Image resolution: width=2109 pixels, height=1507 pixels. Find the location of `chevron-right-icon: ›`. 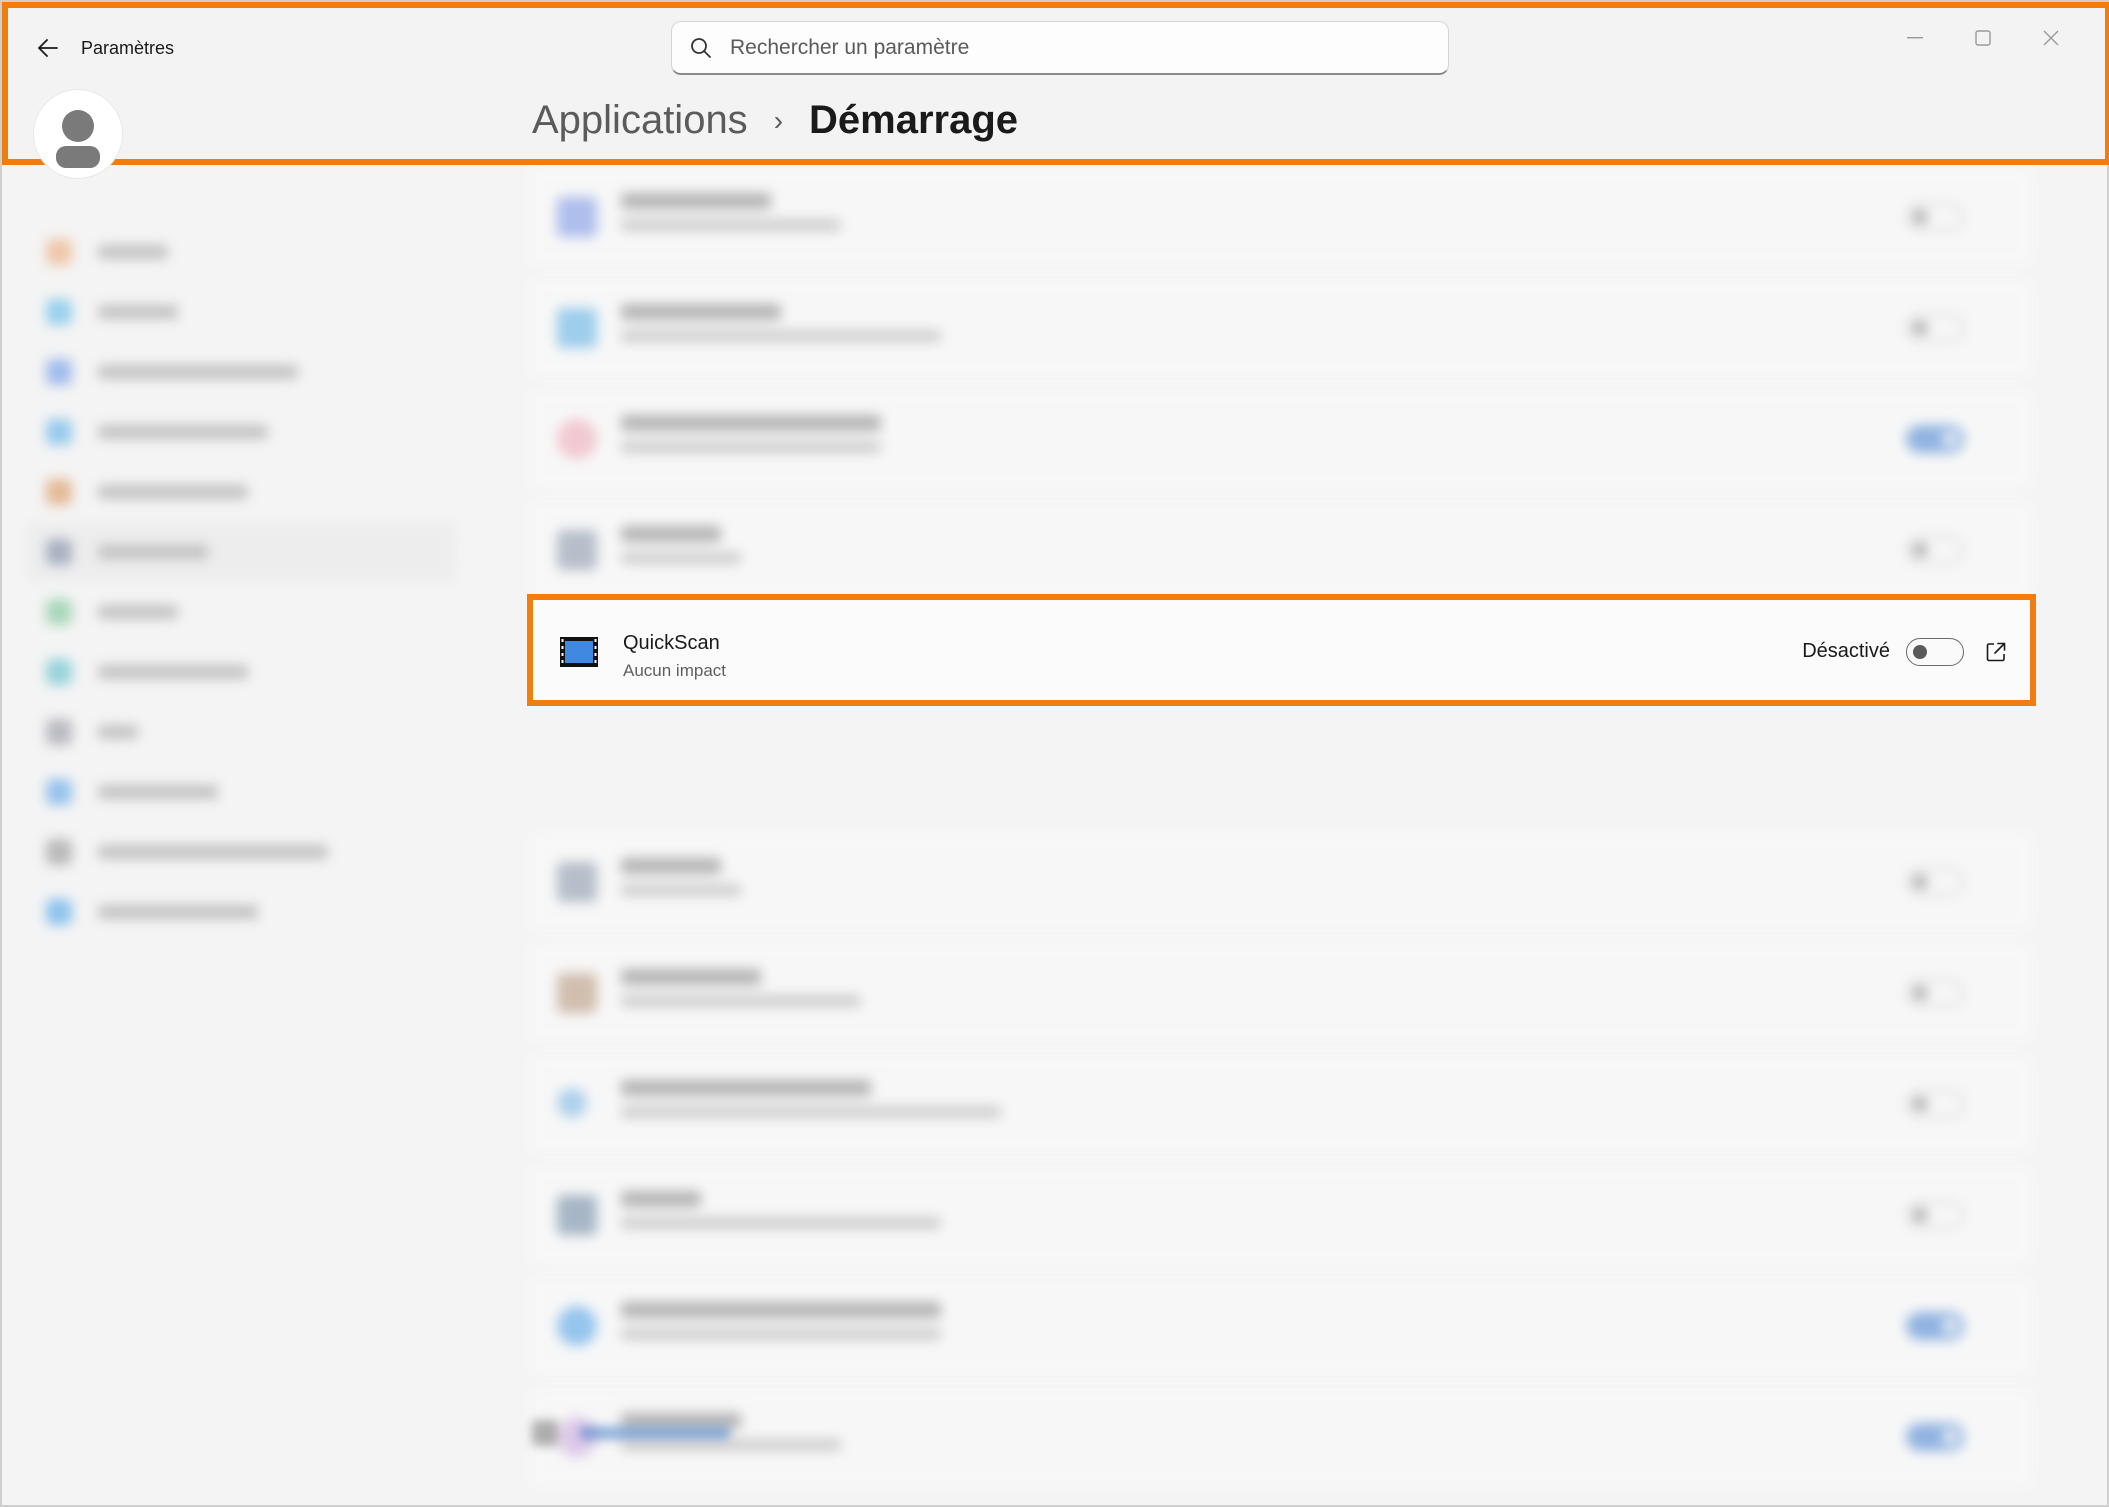

chevron-right-icon: › is located at coordinates (778, 120).